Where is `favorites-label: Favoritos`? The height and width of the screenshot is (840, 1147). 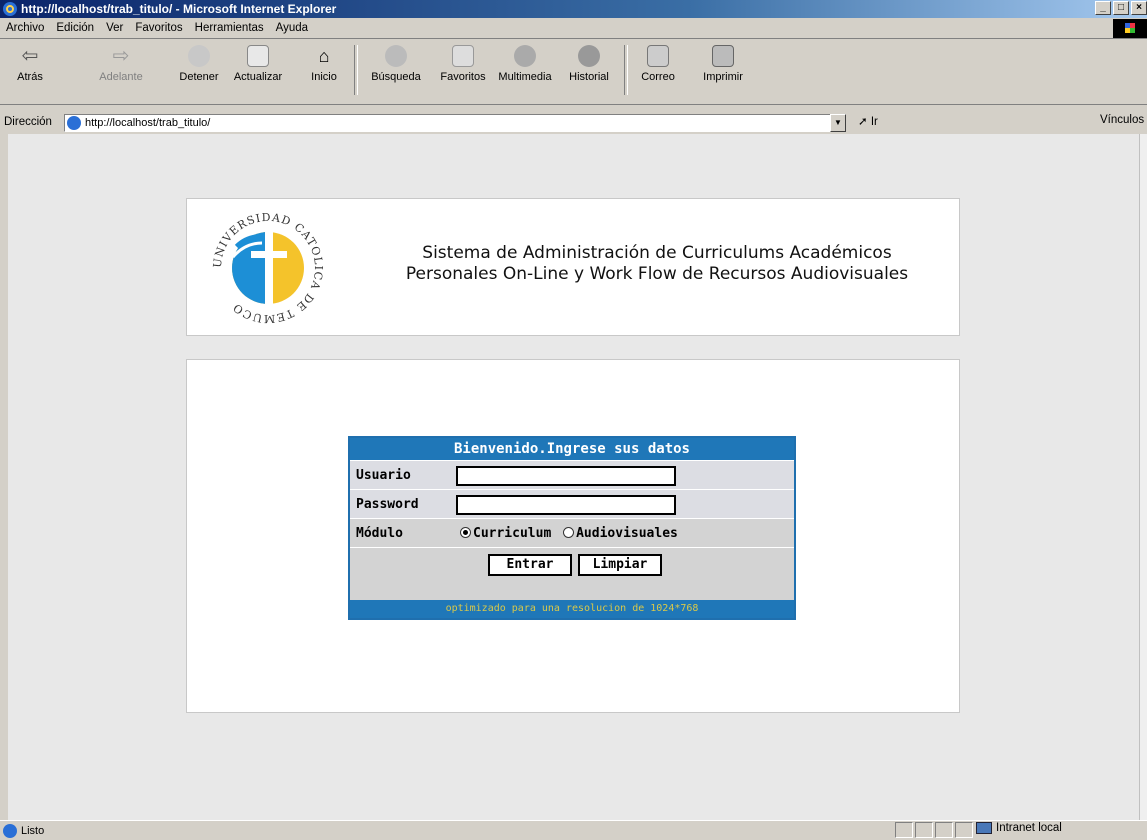 favorites-label: Favoritos is located at coordinates (463, 77).